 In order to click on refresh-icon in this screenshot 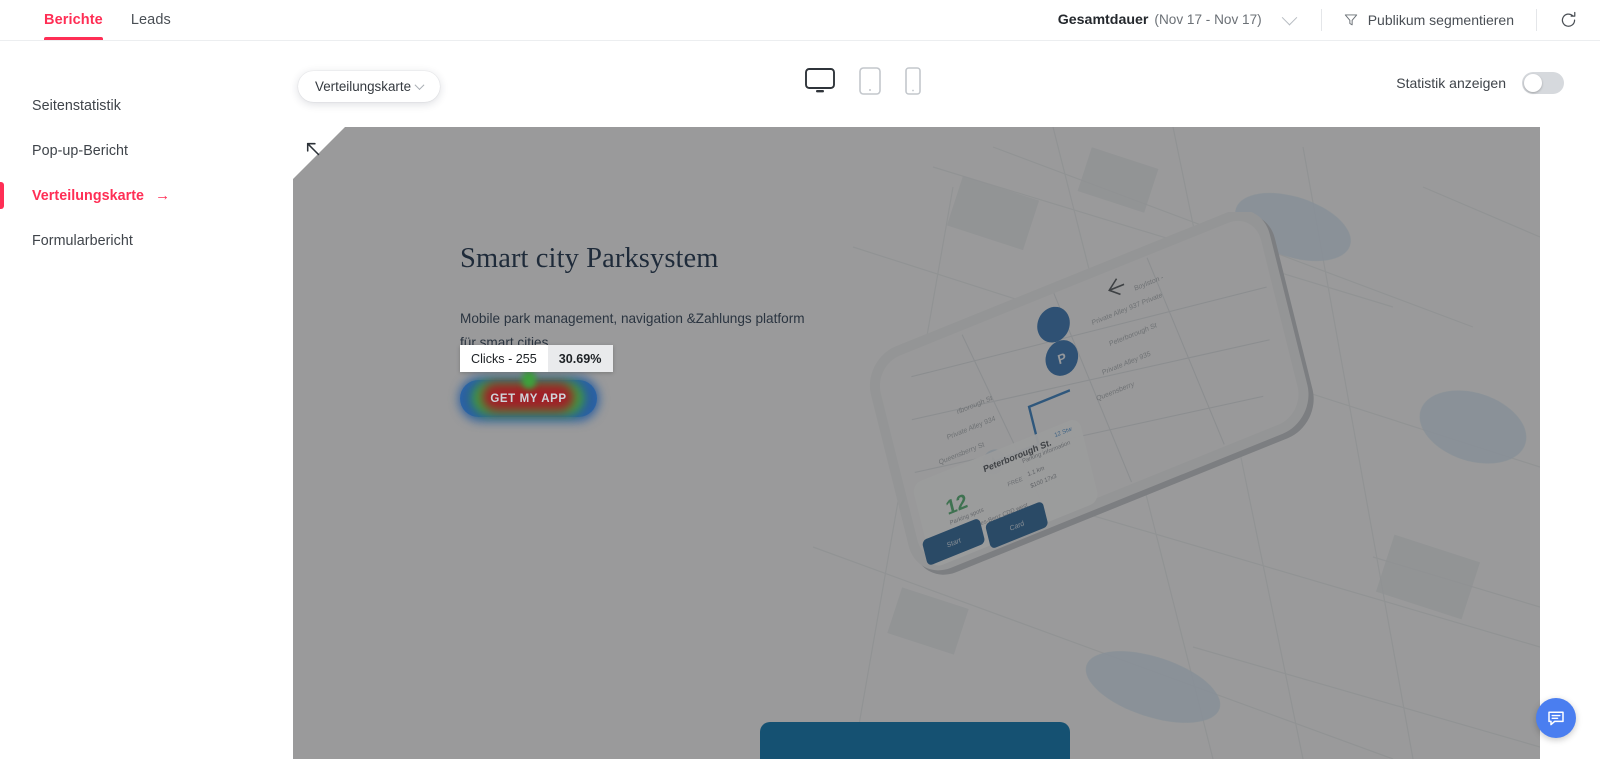, I will do `click(1568, 19)`.